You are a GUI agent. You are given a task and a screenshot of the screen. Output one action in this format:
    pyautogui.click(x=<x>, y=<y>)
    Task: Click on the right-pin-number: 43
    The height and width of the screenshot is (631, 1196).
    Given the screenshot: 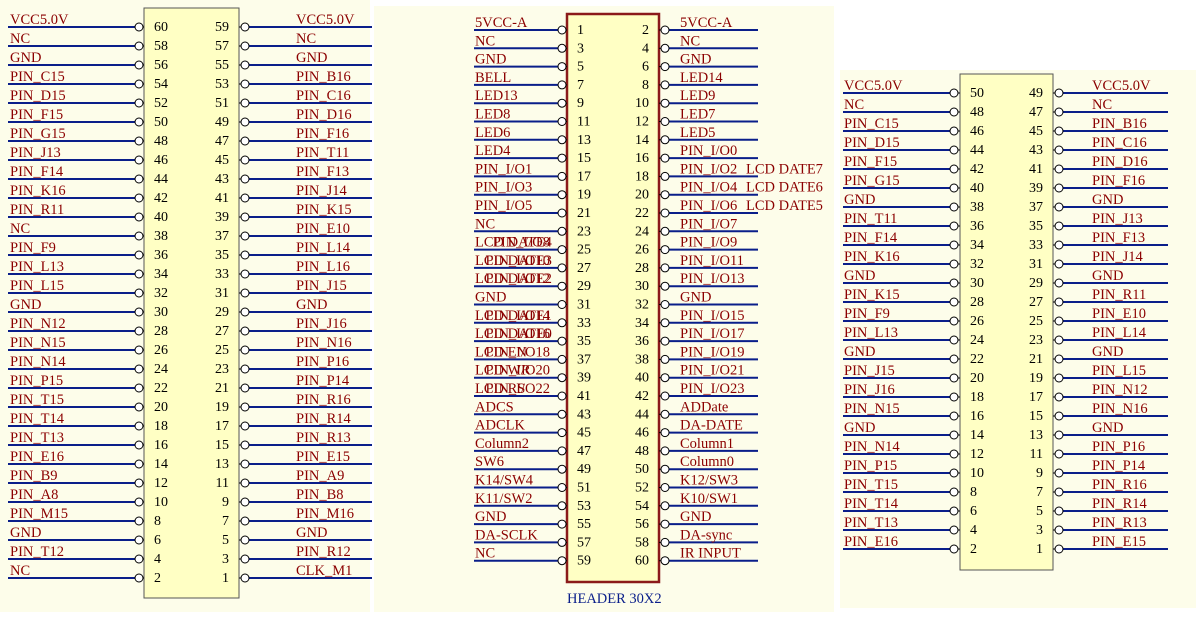 What is the action you would take?
    pyautogui.click(x=222, y=179)
    